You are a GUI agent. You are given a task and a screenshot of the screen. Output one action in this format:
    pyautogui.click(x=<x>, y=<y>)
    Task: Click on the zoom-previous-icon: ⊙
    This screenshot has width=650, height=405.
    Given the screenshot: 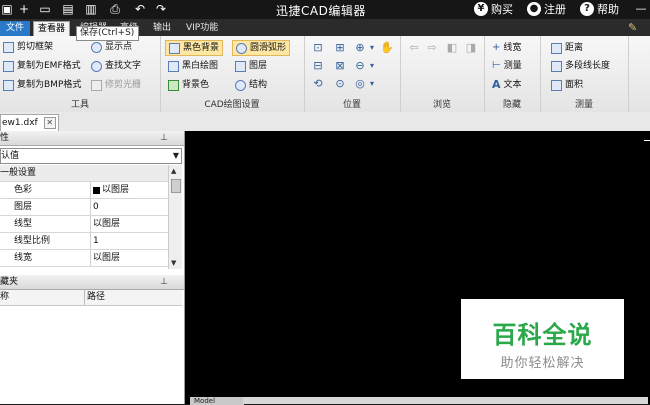 What is the action you would take?
    pyautogui.click(x=340, y=84)
    